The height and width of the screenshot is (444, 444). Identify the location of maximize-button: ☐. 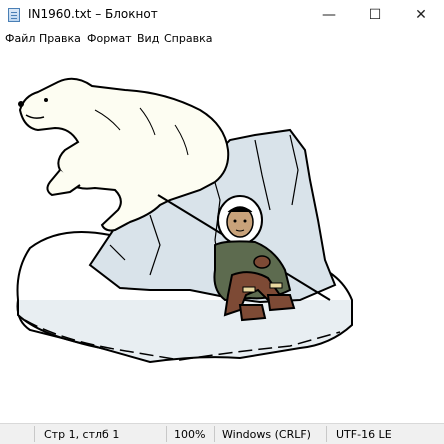
(375, 15).